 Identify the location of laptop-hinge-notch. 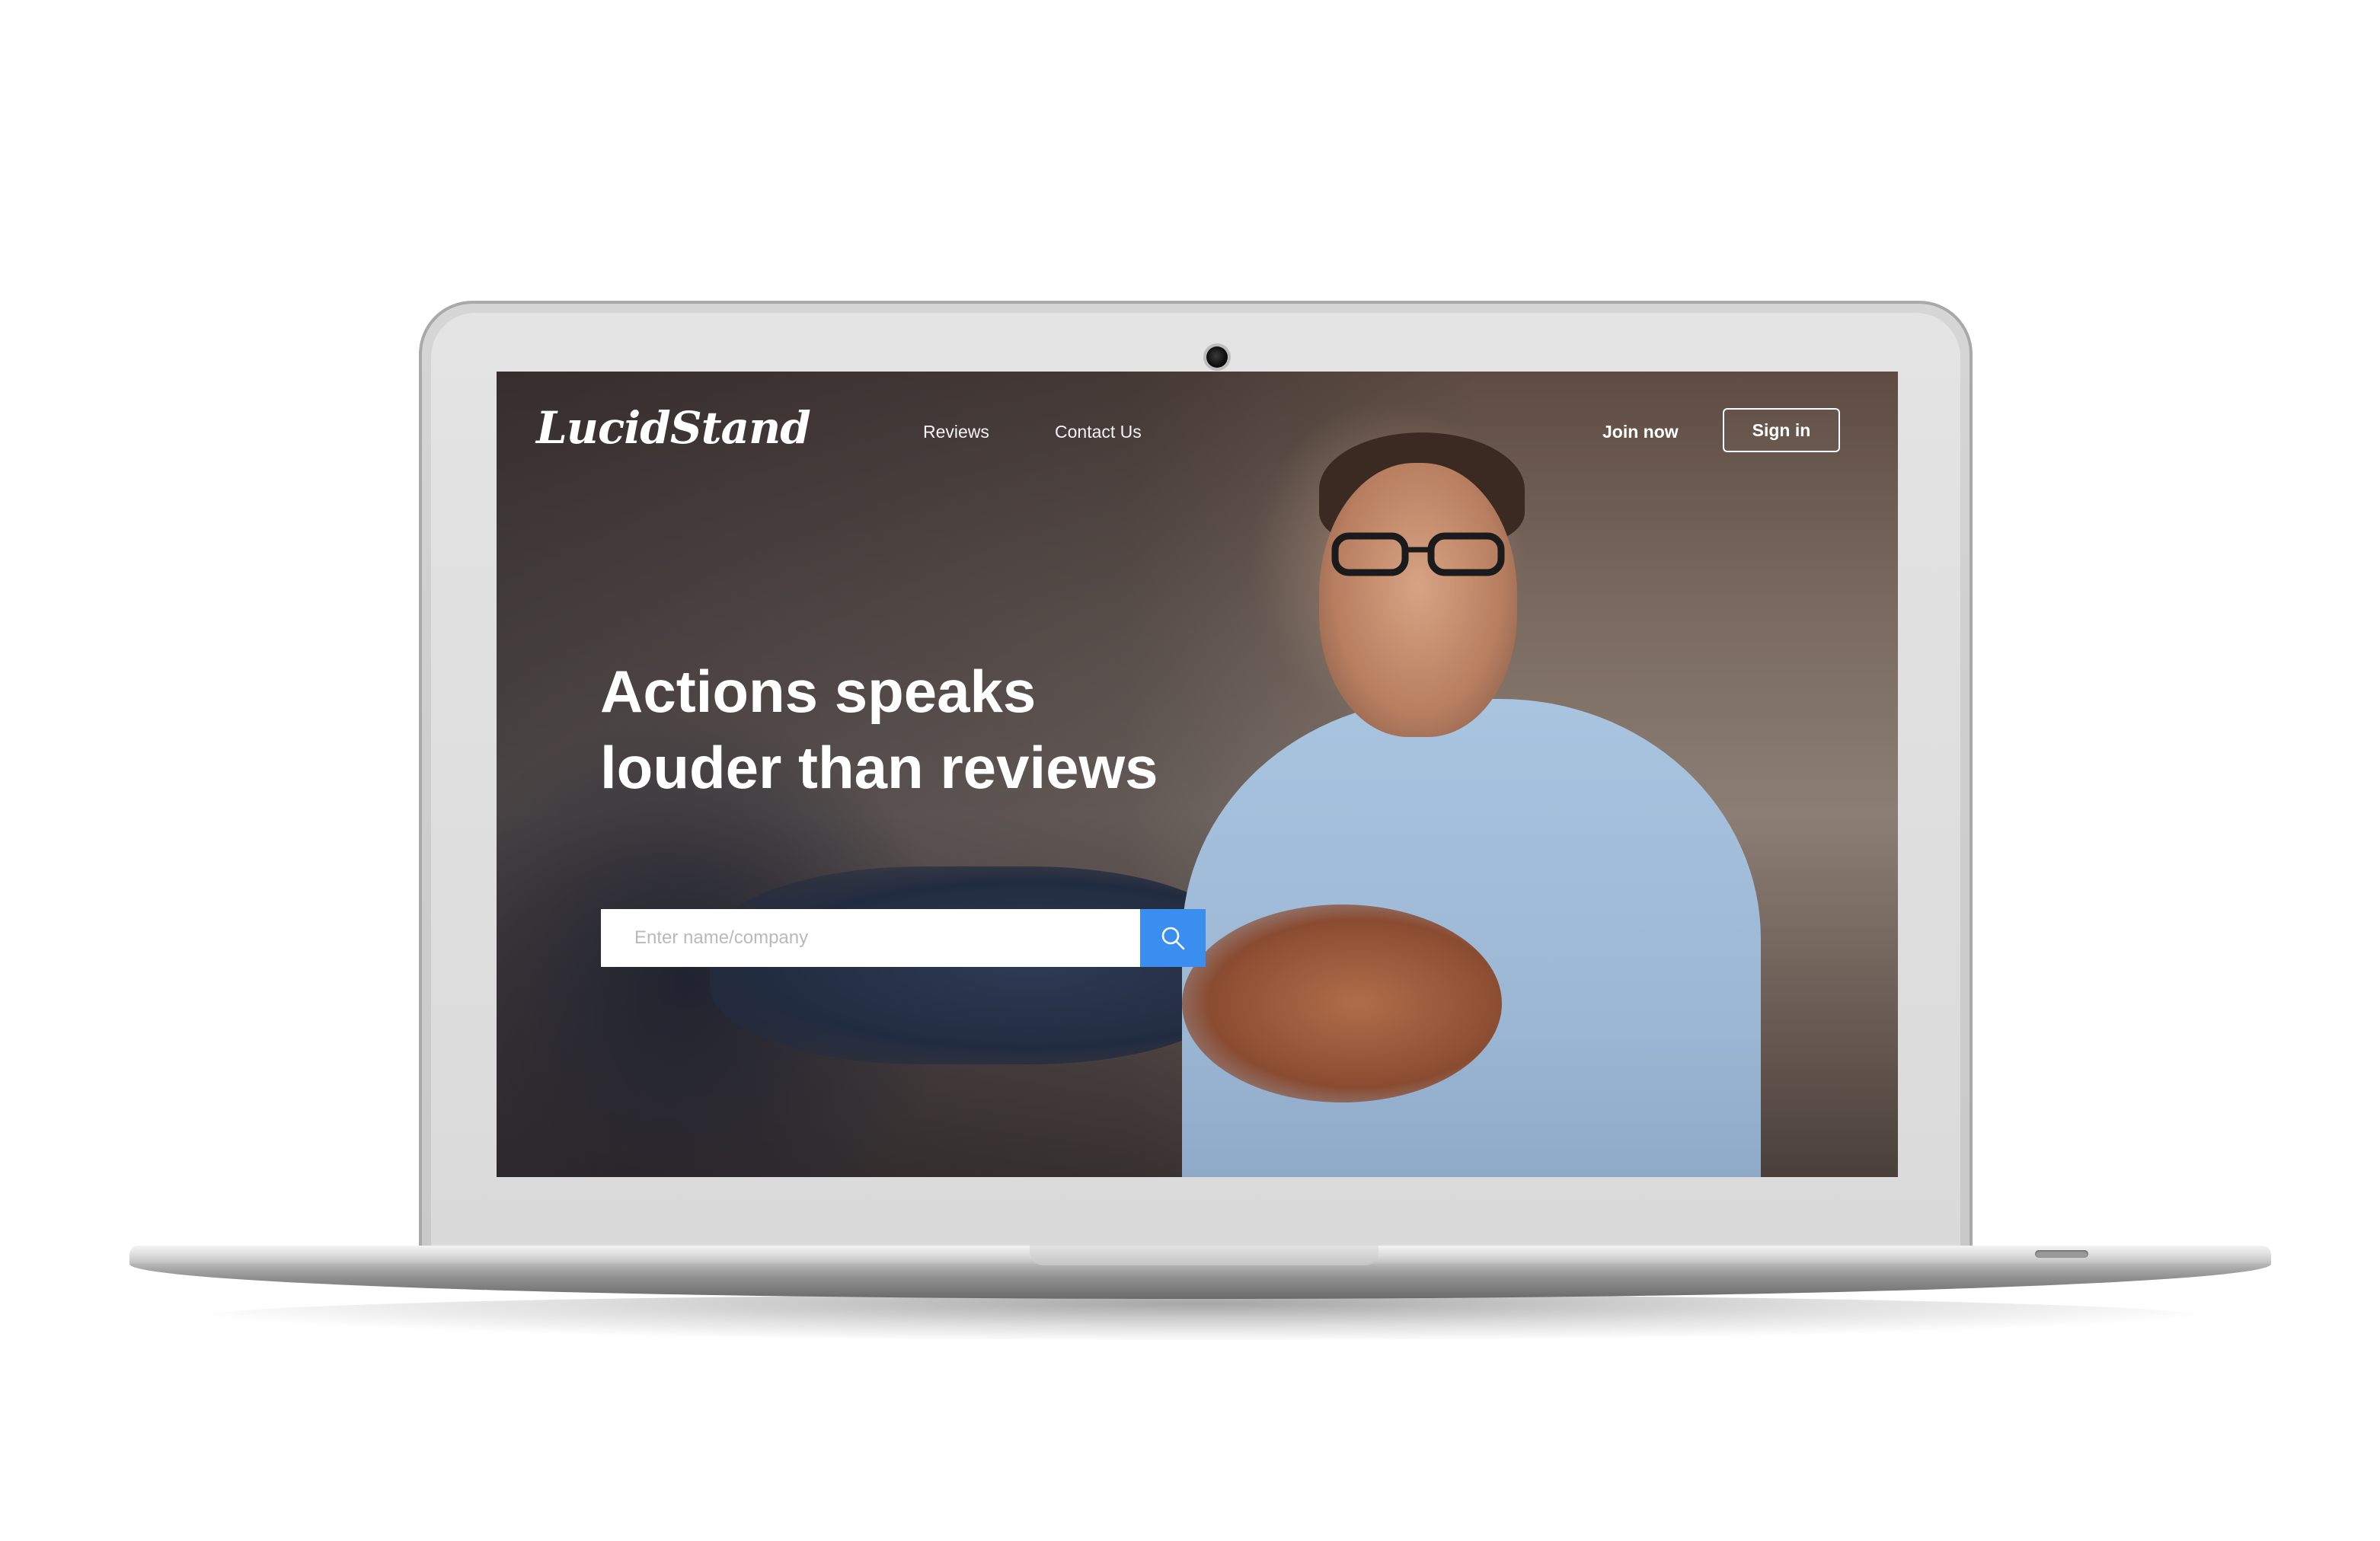
(1204, 1255).